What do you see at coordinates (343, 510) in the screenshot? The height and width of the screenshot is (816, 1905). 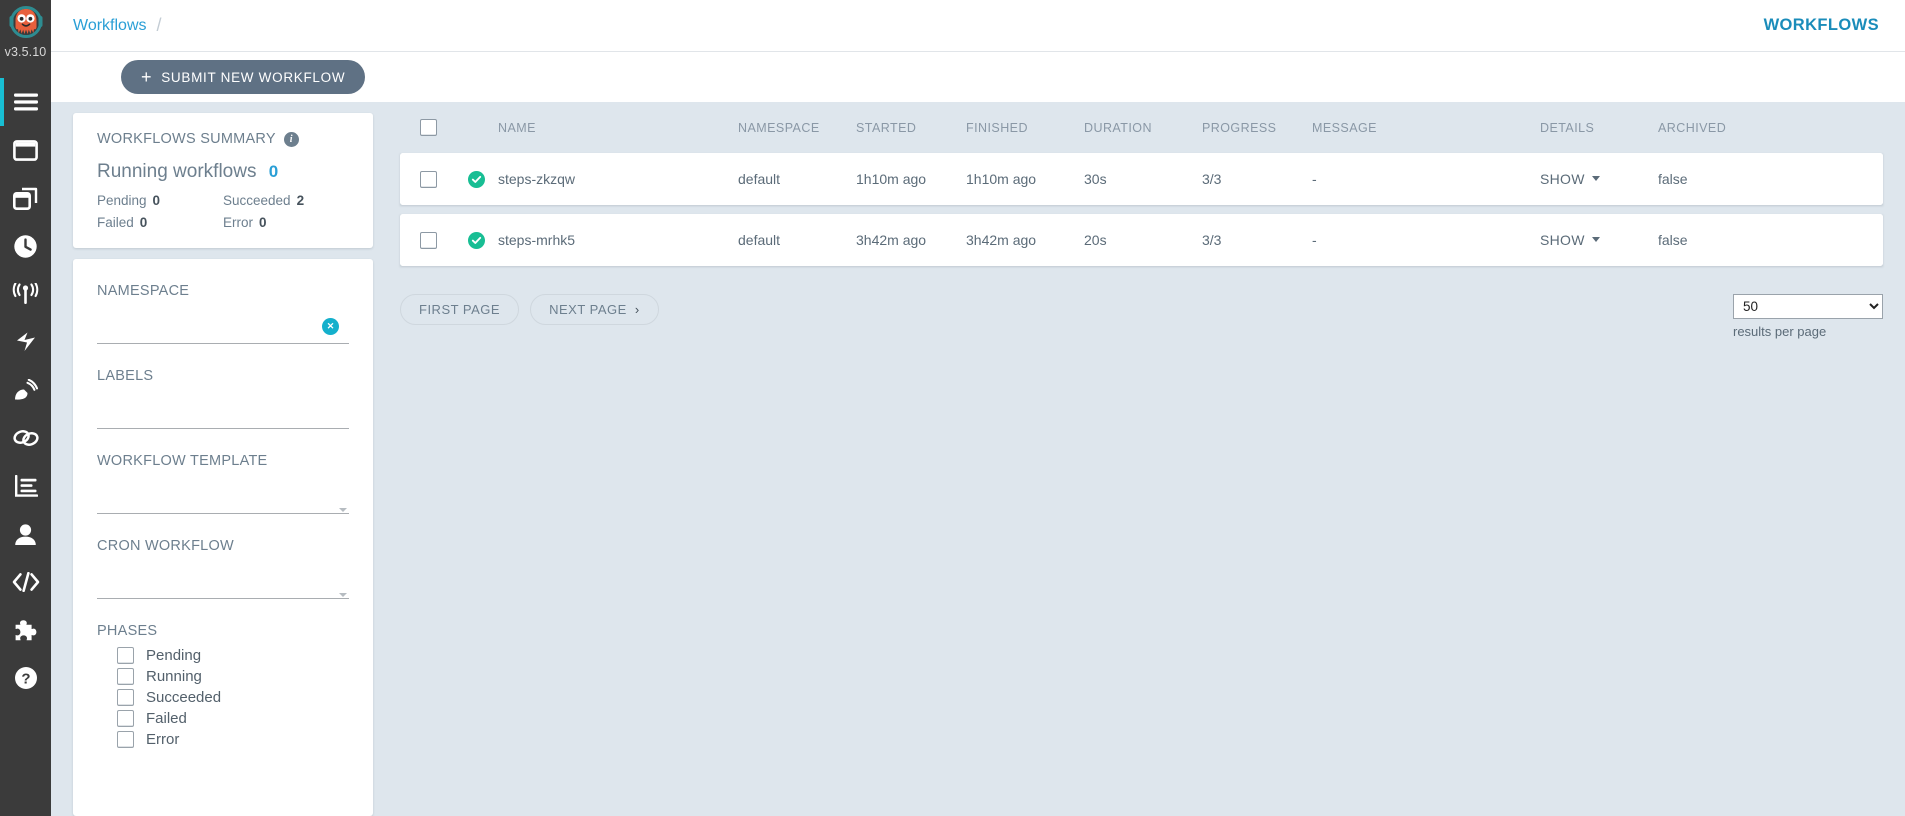 I see `workflow-template-chevron-down-icon` at bounding box center [343, 510].